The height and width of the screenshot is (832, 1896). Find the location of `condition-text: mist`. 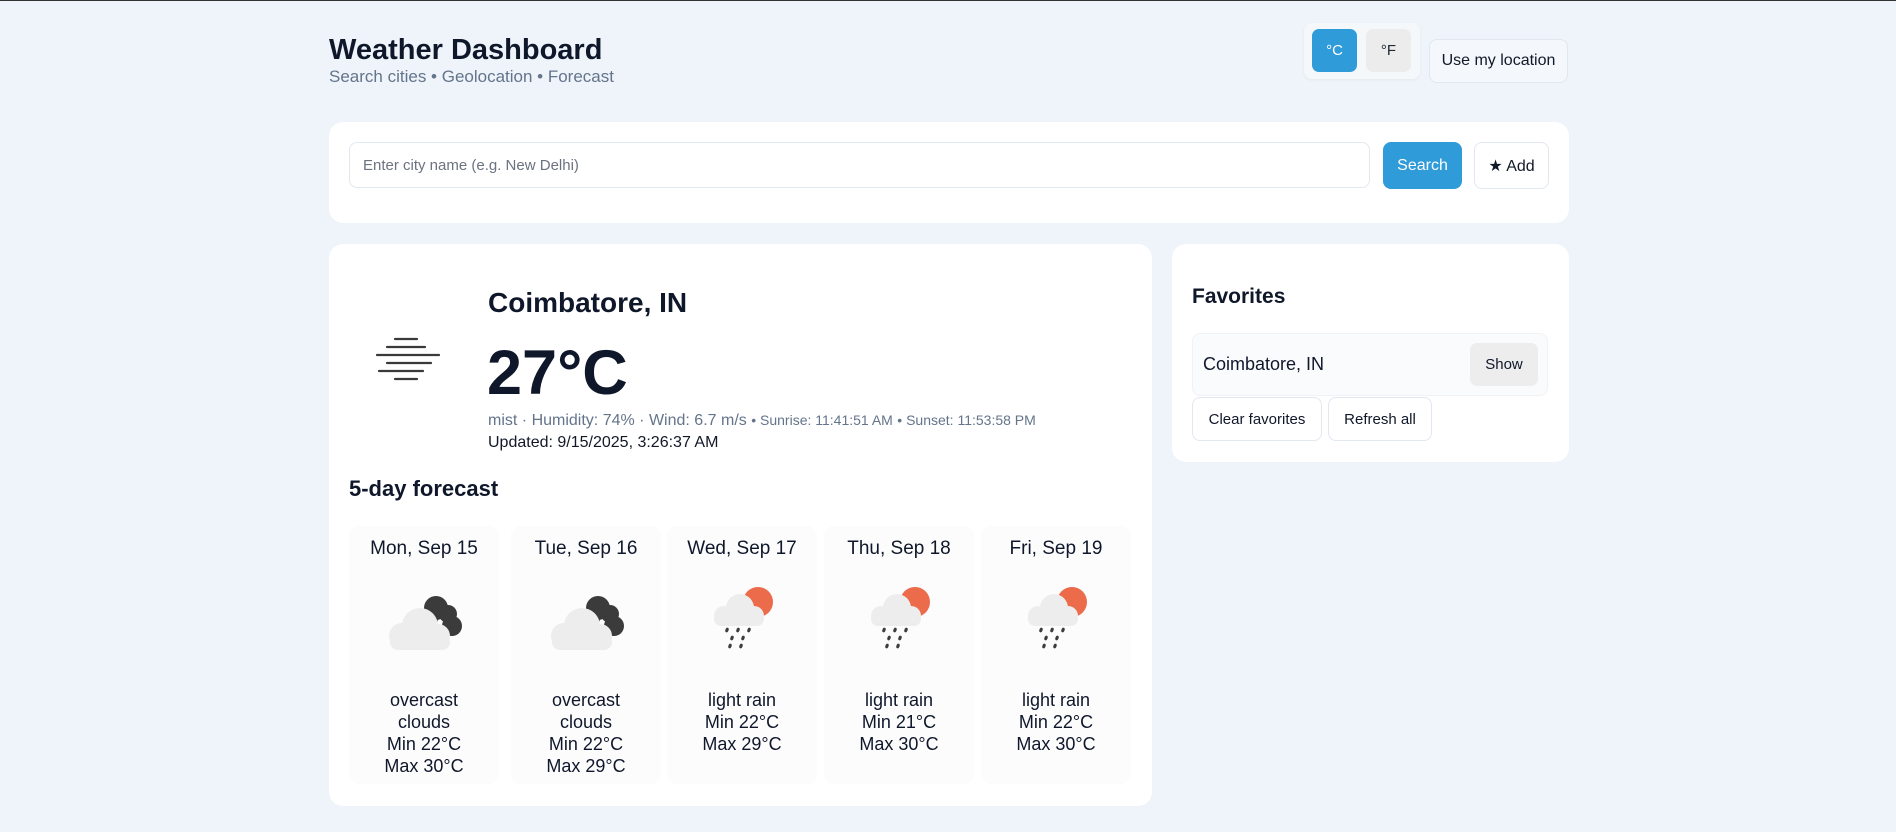

condition-text: mist is located at coordinates (503, 420).